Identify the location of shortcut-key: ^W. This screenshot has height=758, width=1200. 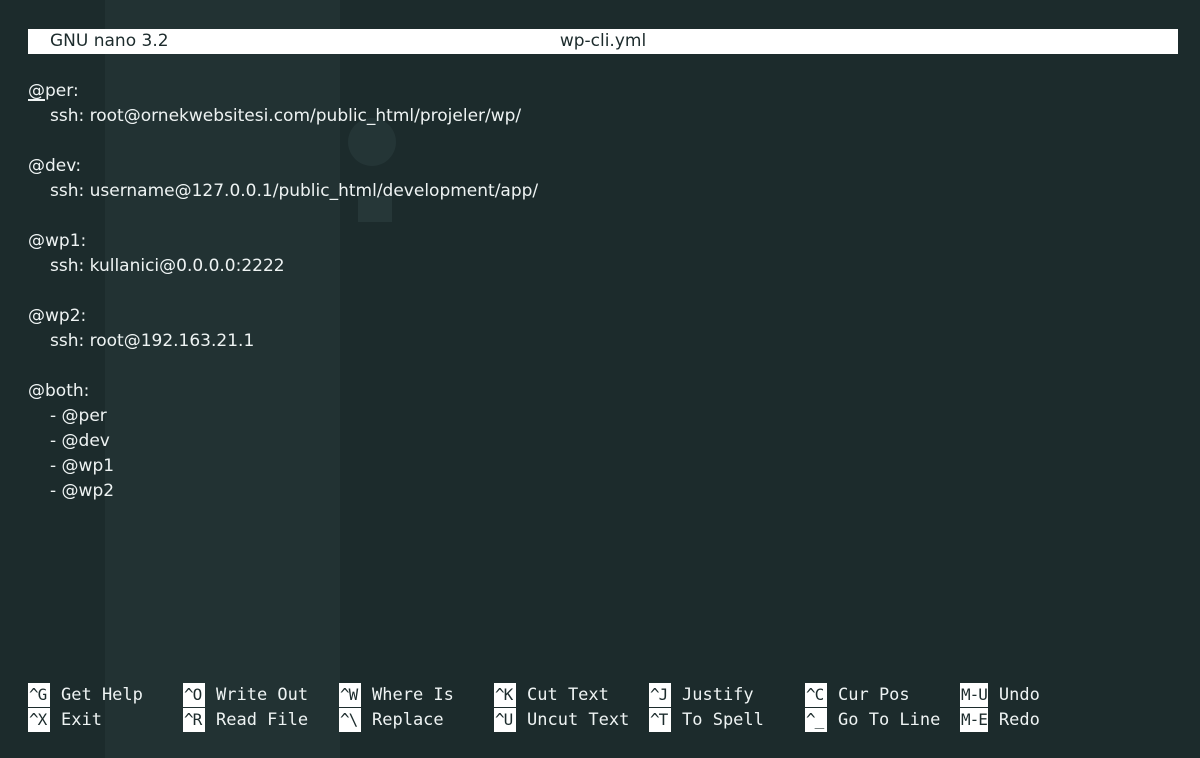
(350, 695).